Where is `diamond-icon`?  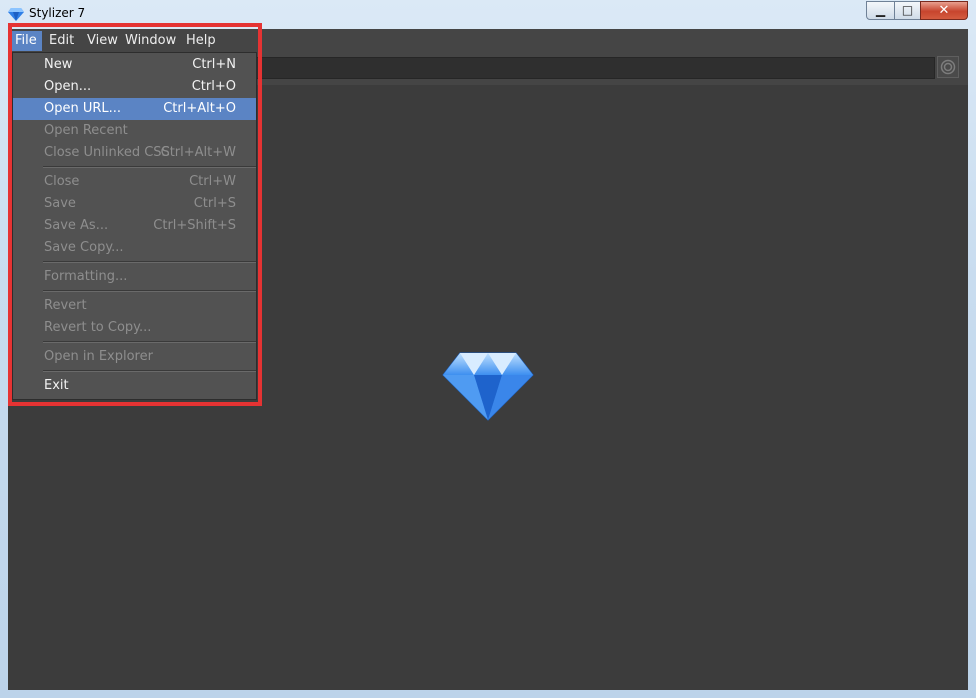 diamond-icon is located at coordinates (16, 14).